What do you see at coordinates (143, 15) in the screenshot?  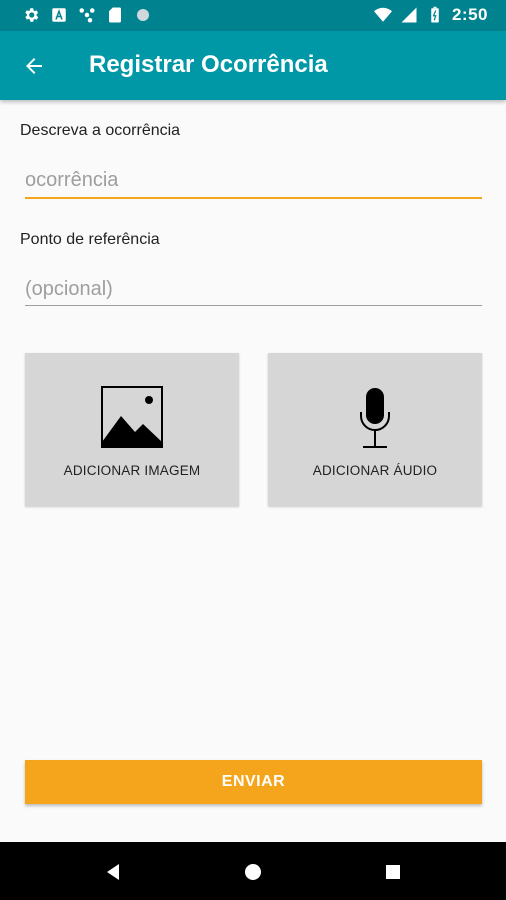 I see `circle-icon` at bounding box center [143, 15].